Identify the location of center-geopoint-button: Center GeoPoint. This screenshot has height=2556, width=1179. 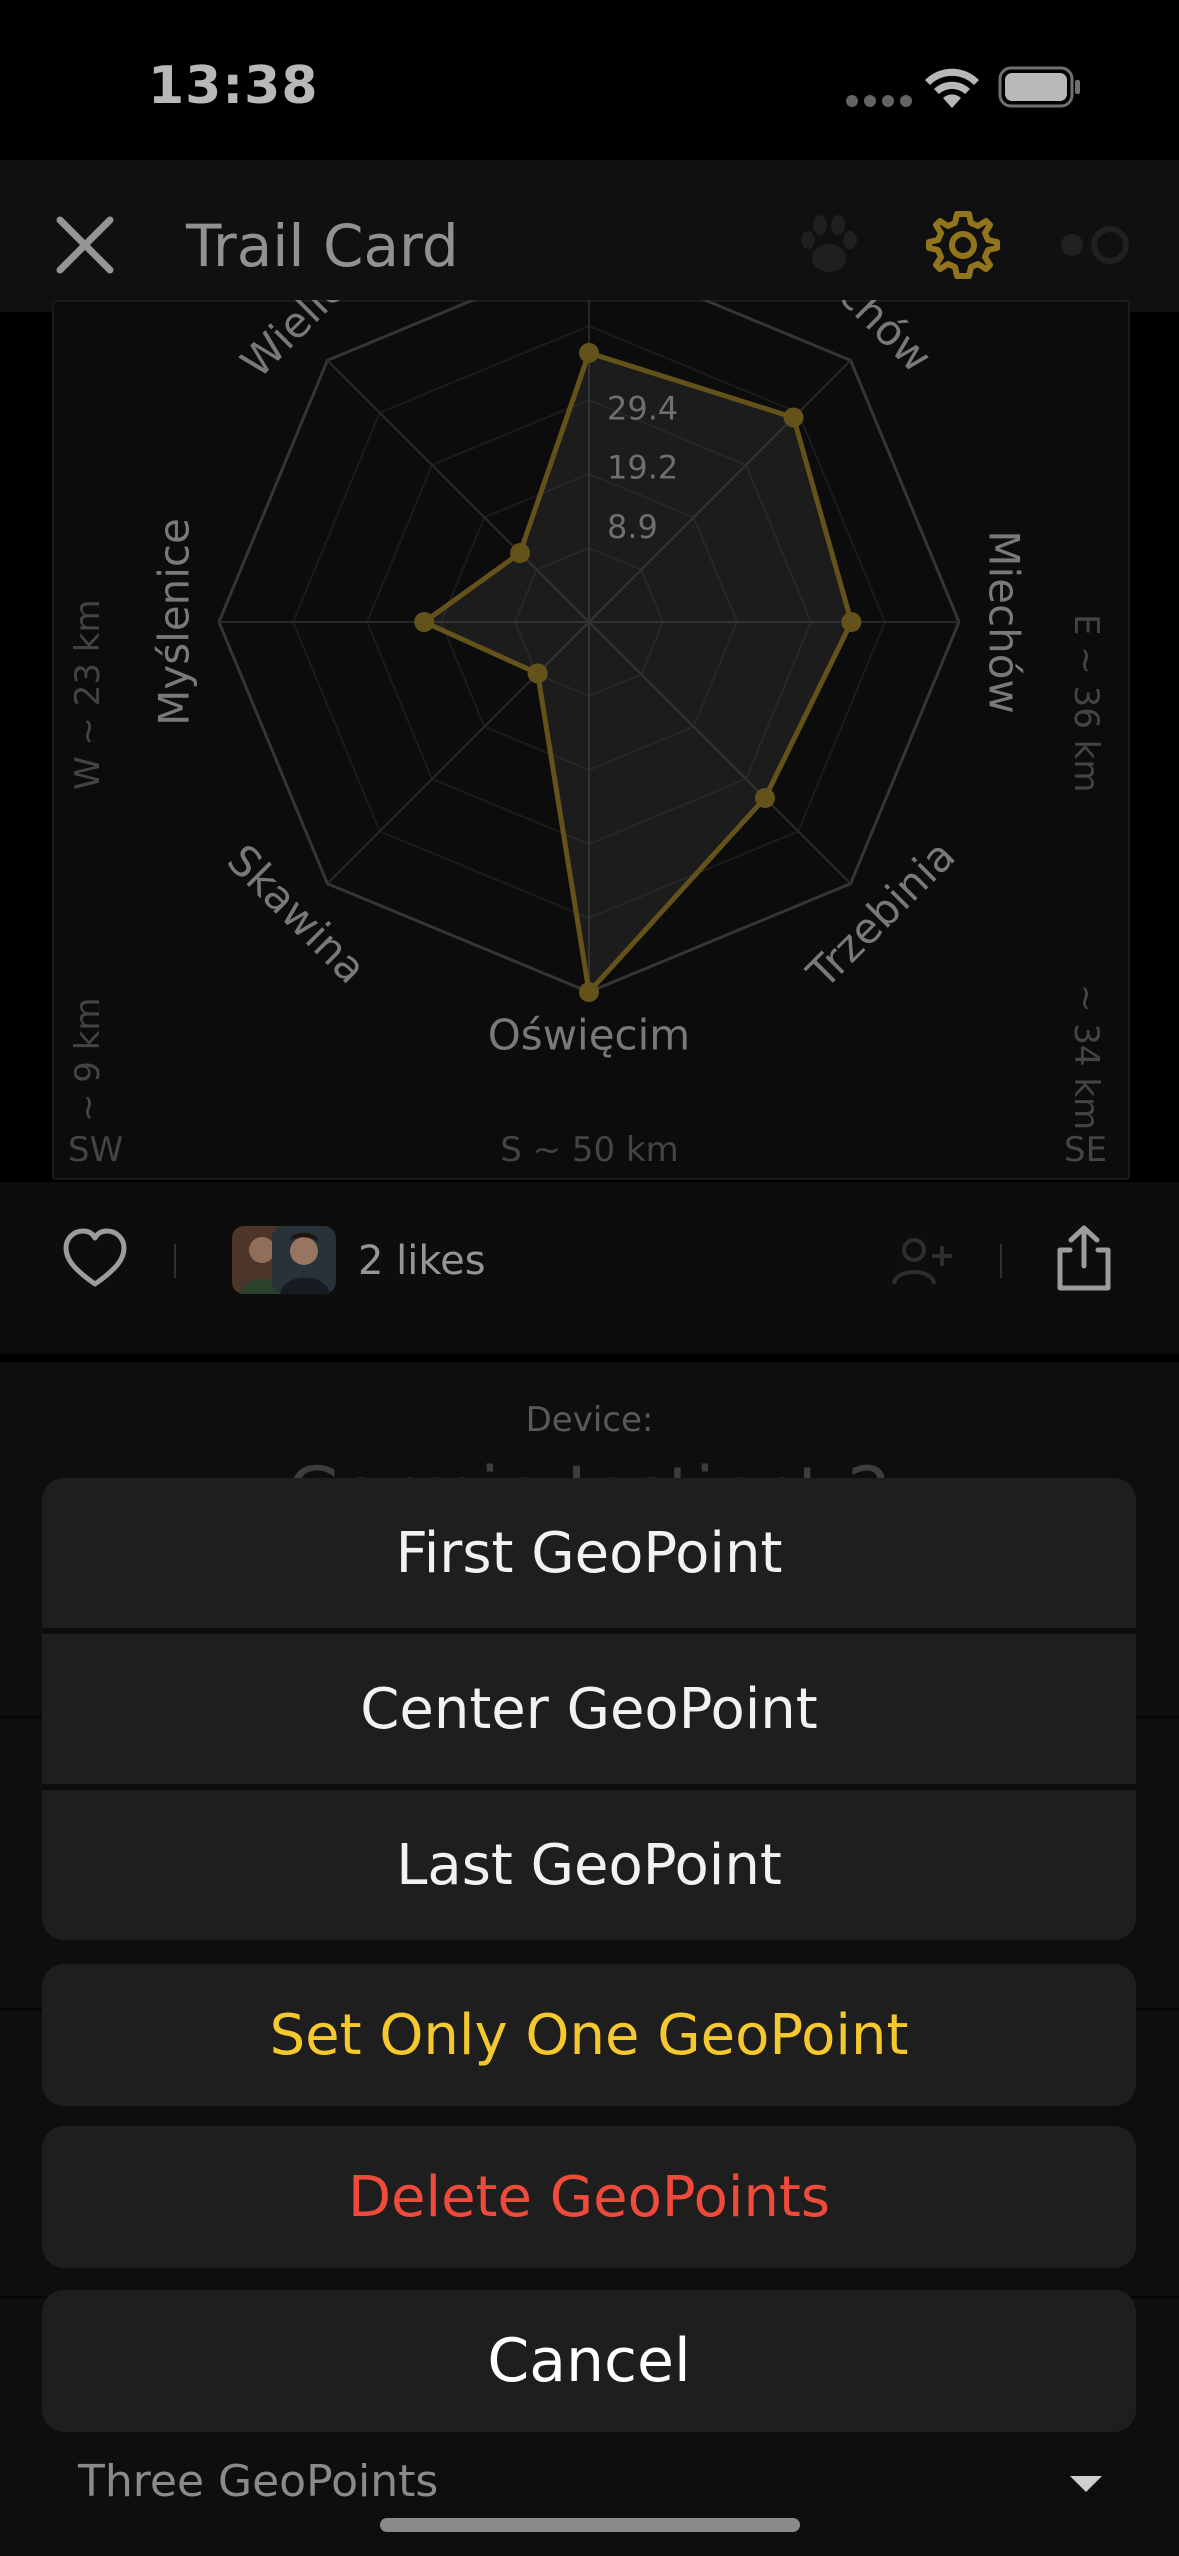
(589, 1709).